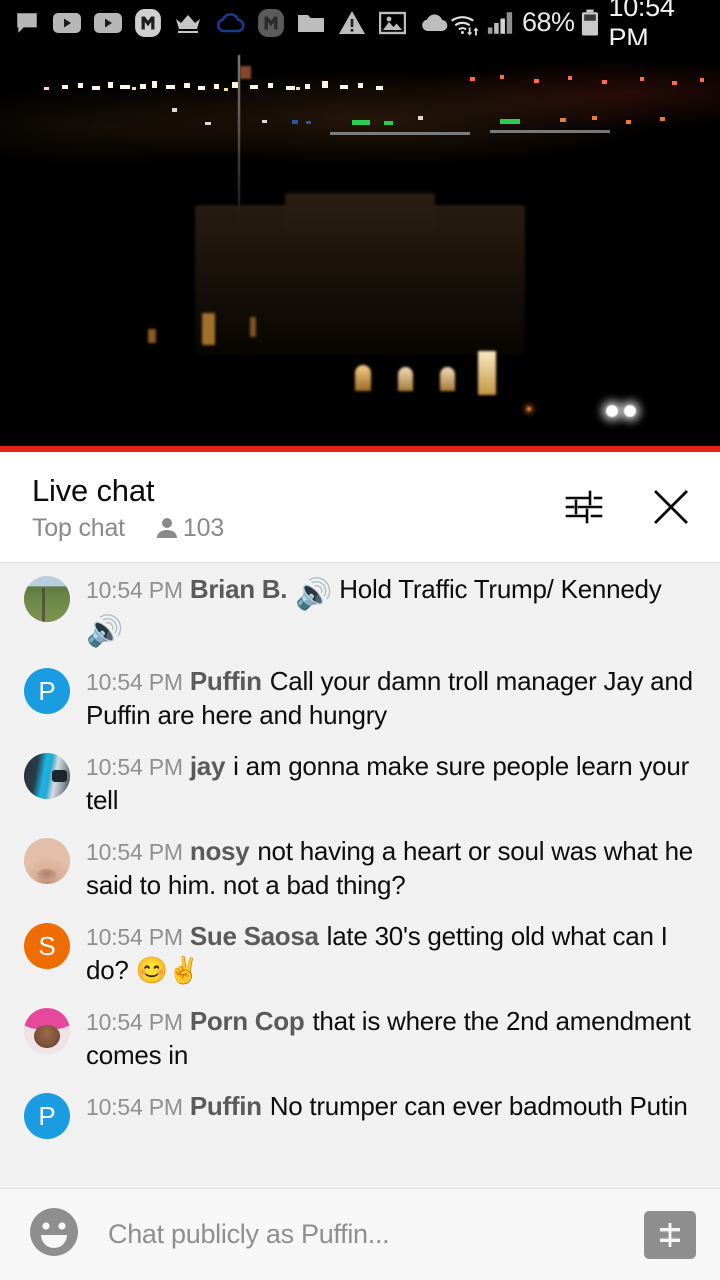 This screenshot has width=720, height=1280. What do you see at coordinates (392, 22) in the screenshot?
I see `photo-icon` at bounding box center [392, 22].